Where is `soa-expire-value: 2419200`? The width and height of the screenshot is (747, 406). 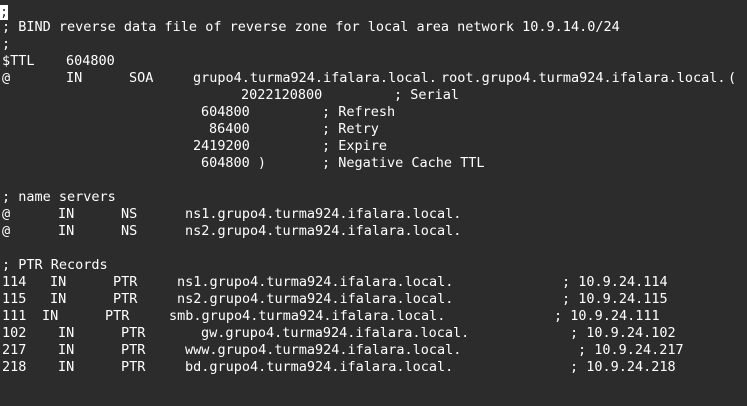
soa-expire-value: 2419200 is located at coordinates (221, 146).